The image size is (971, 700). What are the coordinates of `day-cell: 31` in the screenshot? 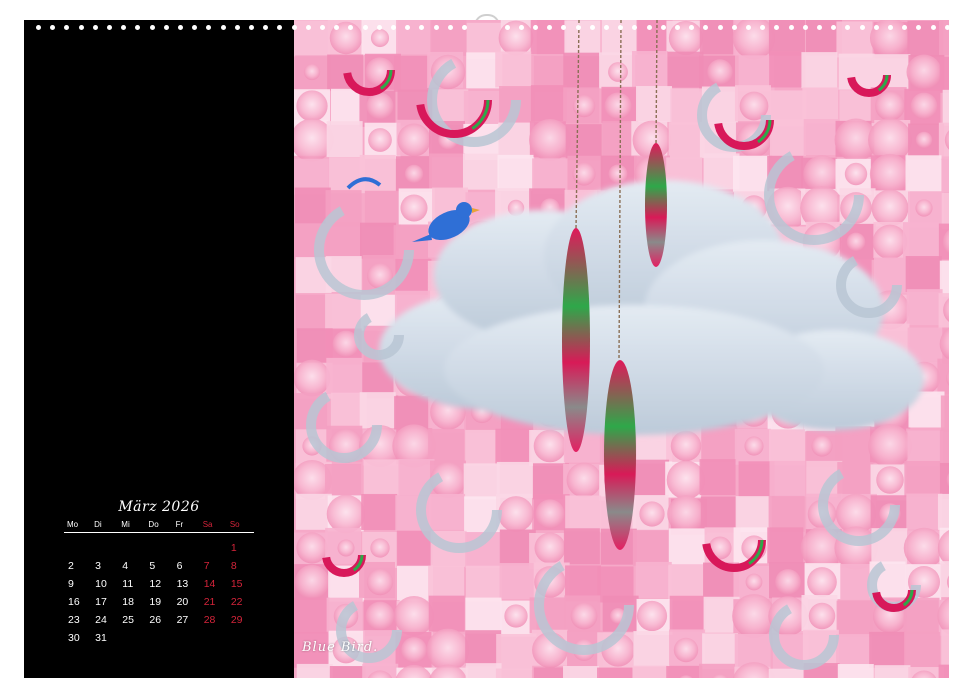 It's located at (101, 638).